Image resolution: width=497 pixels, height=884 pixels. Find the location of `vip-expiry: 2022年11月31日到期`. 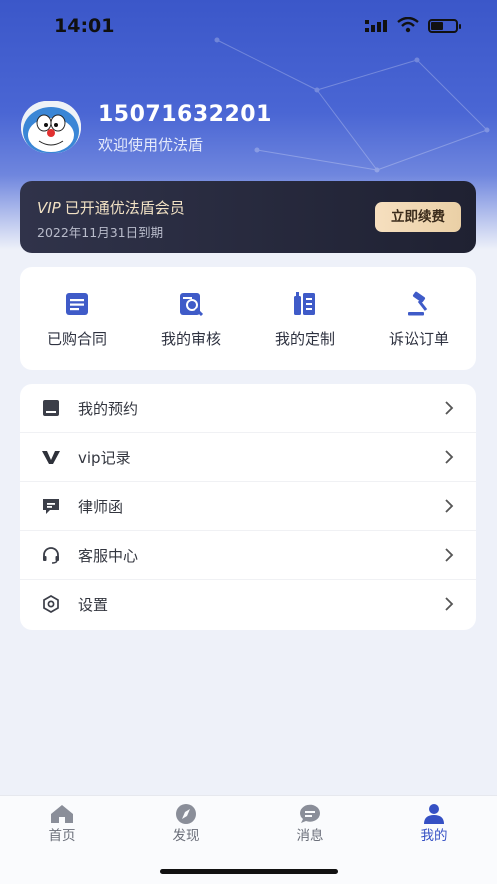

vip-expiry: 2022年11月31日到期 is located at coordinates (100, 232).